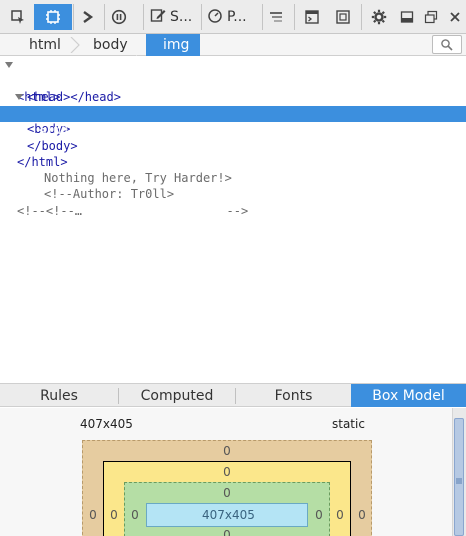 The height and width of the screenshot is (536, 466). I want to click on border-right-value: 0, so click(340, 515).